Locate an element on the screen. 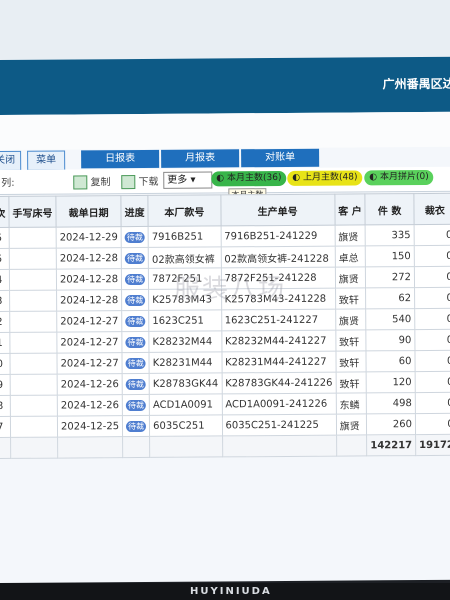 The width and height of the screenshot is (450, 600). this-month-combined-filter: ◐ 本月拼片(0) is located at coordinates (399, 177).